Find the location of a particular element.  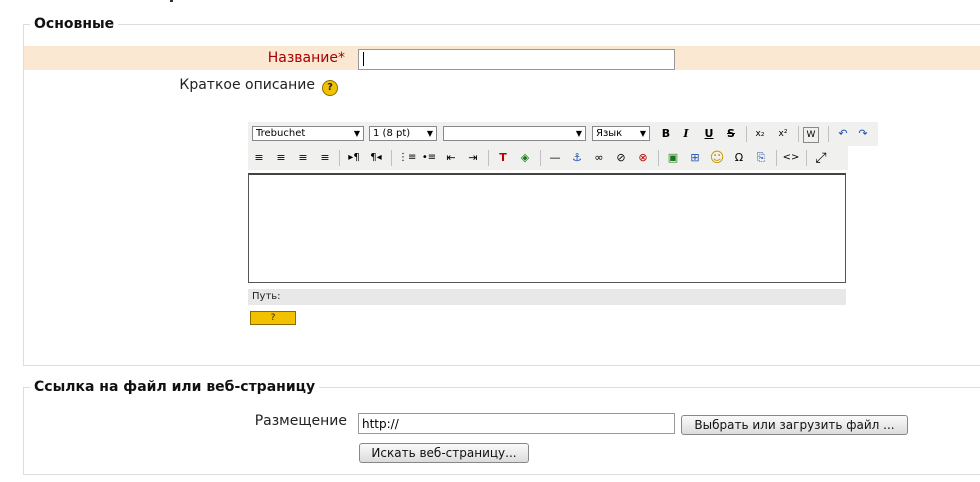

undo-icon: ↶ is located at coordinates (843, 134).